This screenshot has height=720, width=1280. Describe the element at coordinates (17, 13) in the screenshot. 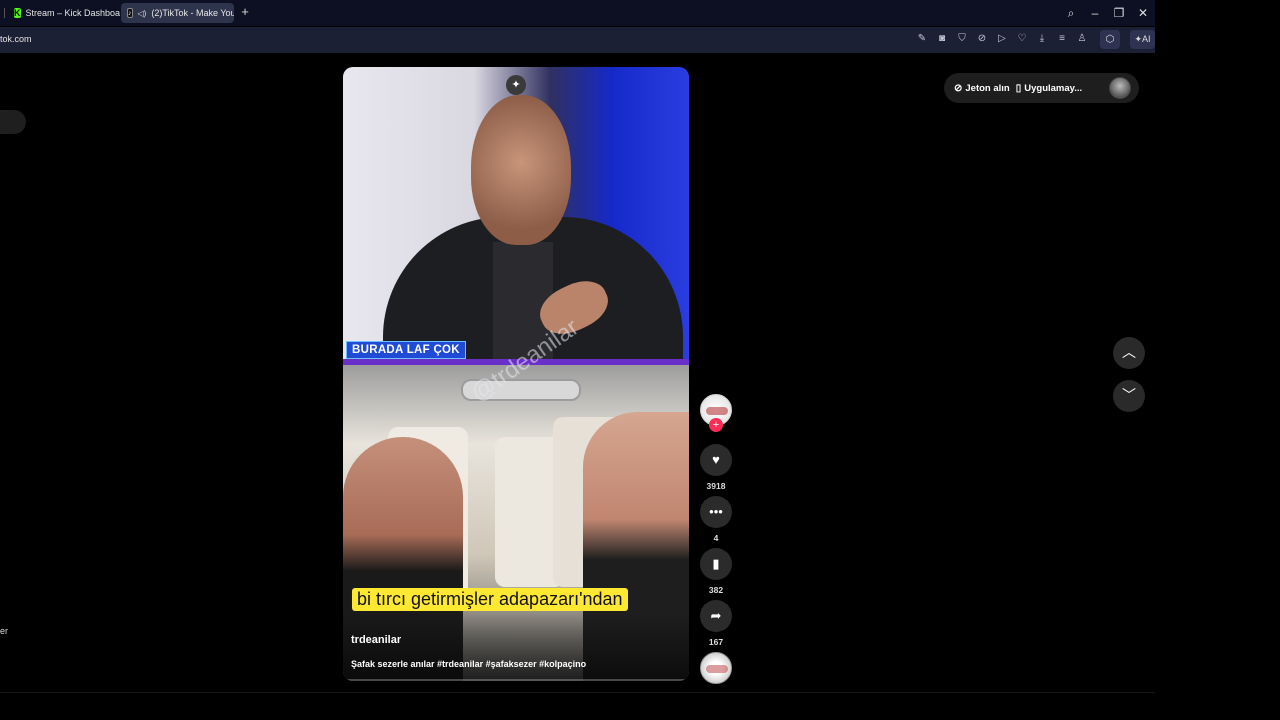

I see `kick-icon: K` at that location.